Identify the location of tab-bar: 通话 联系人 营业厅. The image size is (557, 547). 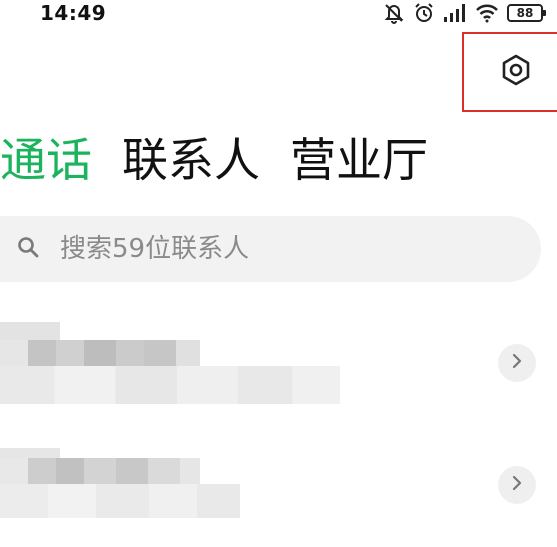
(214, 160).